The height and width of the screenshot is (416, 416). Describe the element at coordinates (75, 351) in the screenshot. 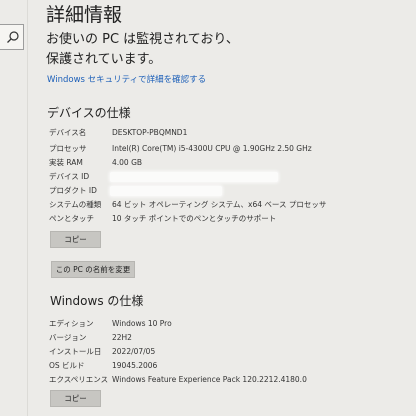

I see `spec-label: インストール日` at that location.